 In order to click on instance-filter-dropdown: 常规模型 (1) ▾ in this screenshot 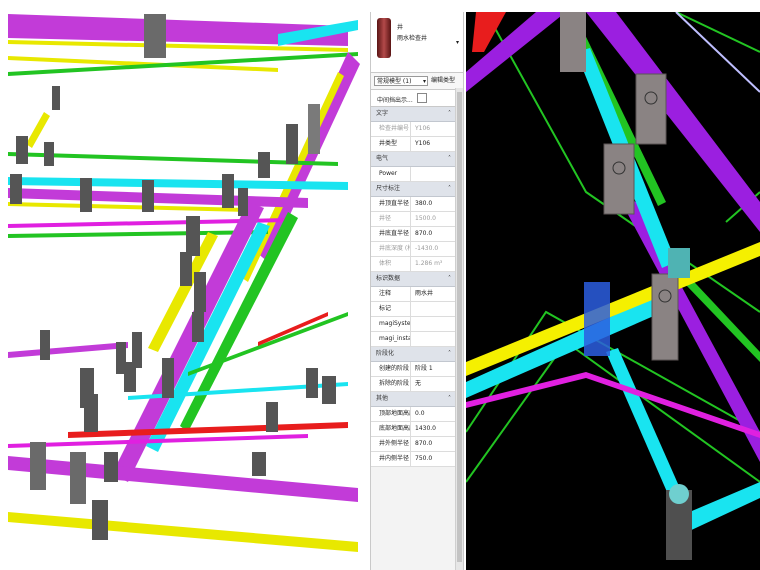, I will do `click(401, 81)`.